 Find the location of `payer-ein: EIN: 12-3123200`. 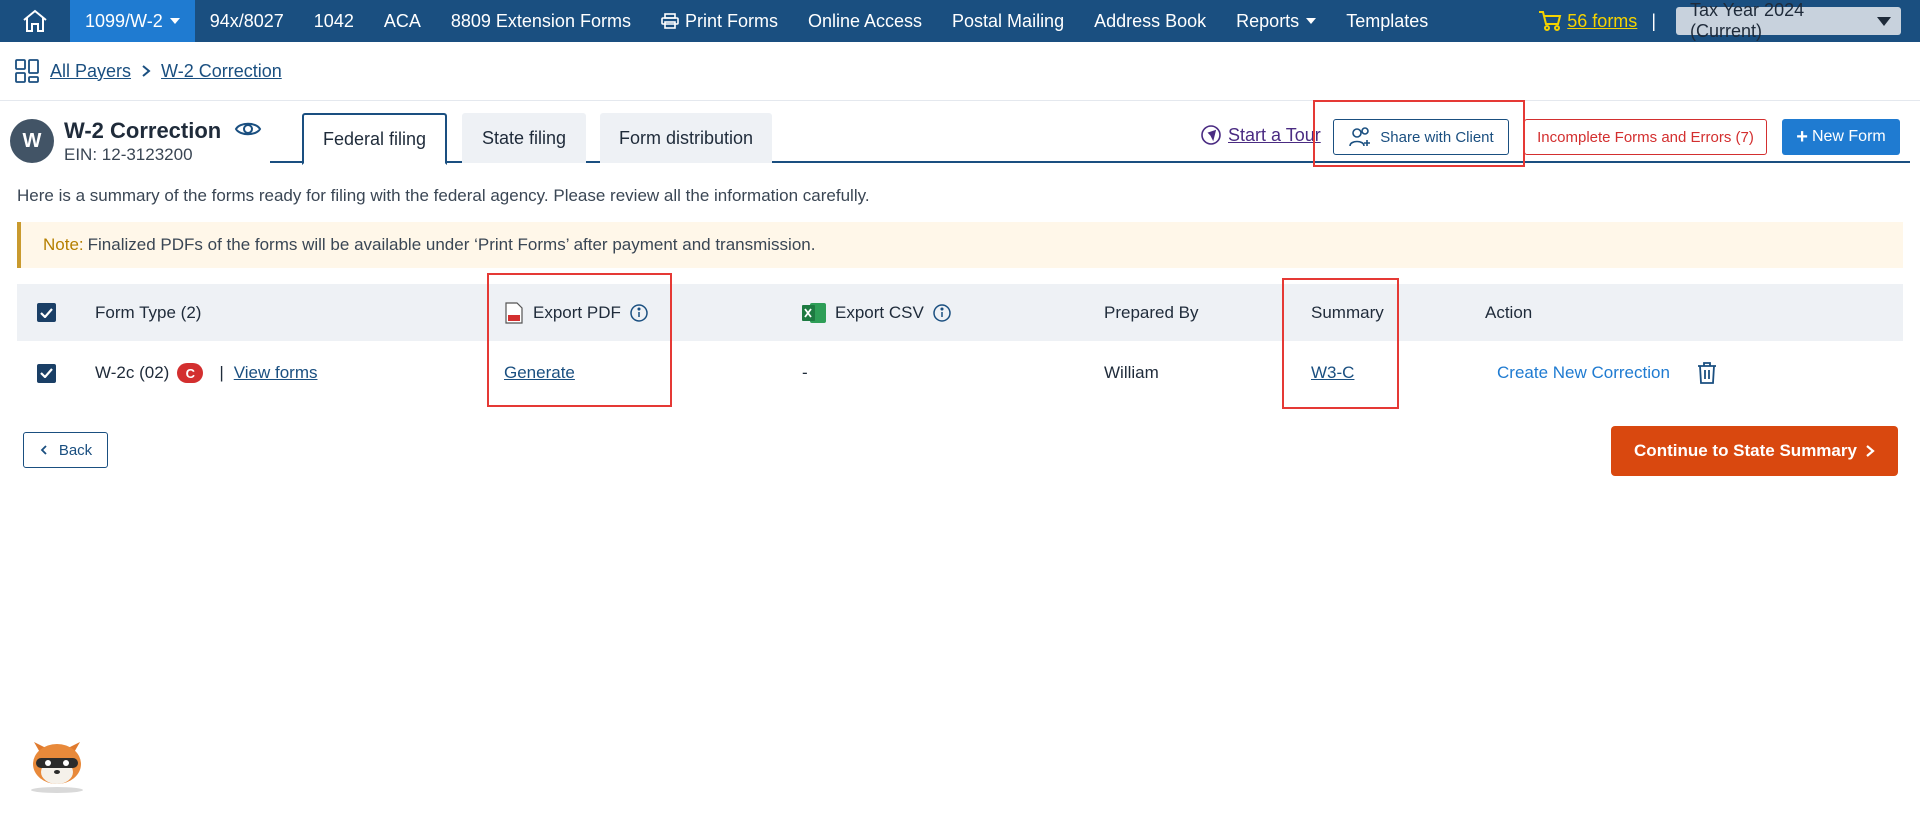

payer-ein: EIN: 12-3123200 is located at coordinates (128, 154).